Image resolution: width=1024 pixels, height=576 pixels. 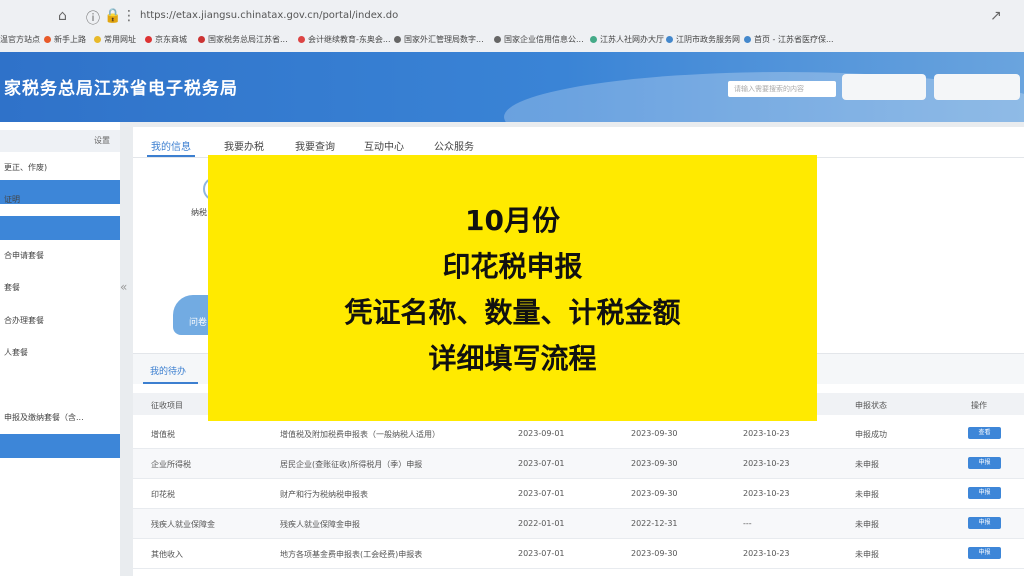 What do you see at coordinates (167, 405) in the screenshot?
I see `column-header: 征收项目` at bounding box center [167, 405].